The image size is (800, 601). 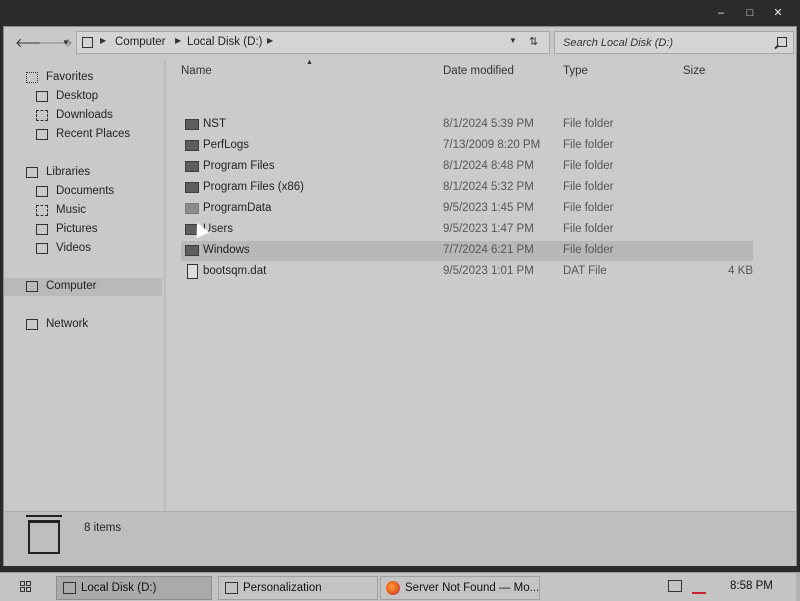 What do you see at coordinates (119, 588) in the screenshot?
I see `taskbar-item-label: Local Disk (D:)` at bounding box center [119, 588].